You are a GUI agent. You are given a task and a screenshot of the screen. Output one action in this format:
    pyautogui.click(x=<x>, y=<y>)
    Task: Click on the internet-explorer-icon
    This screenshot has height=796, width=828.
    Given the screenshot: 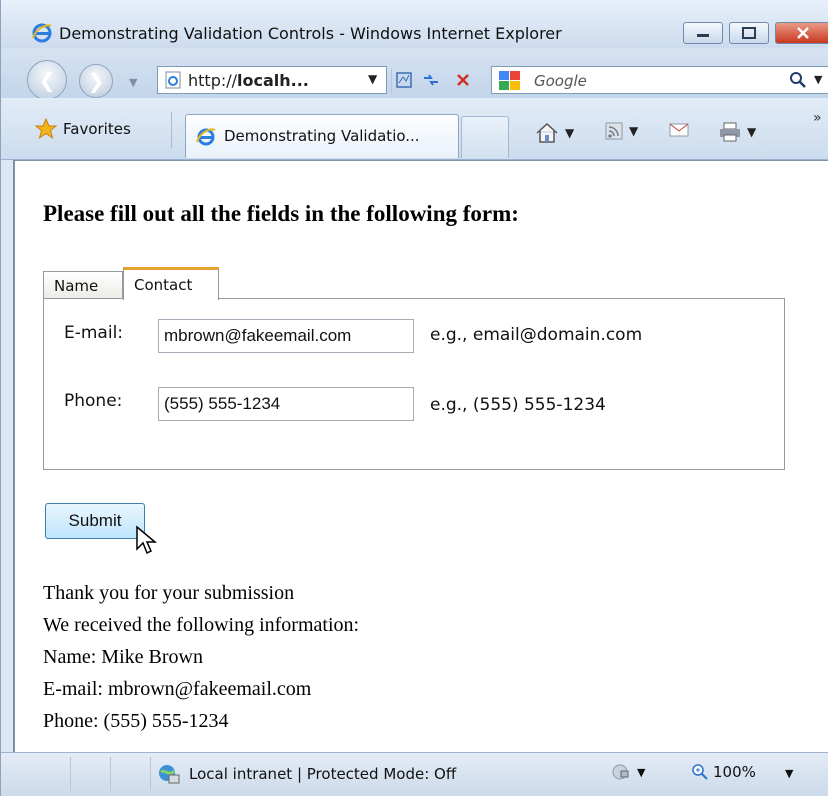 What is the action you would take?
    pyautogui.click(x=42, y=33)
    